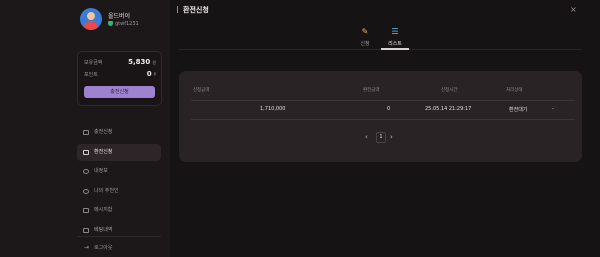 Image resolution: width=600 pixels, height=257 pixels. What do you see at coordinates (383, 100) in the screenshot?
I see `header-separator` at bounding box center [383, 100].